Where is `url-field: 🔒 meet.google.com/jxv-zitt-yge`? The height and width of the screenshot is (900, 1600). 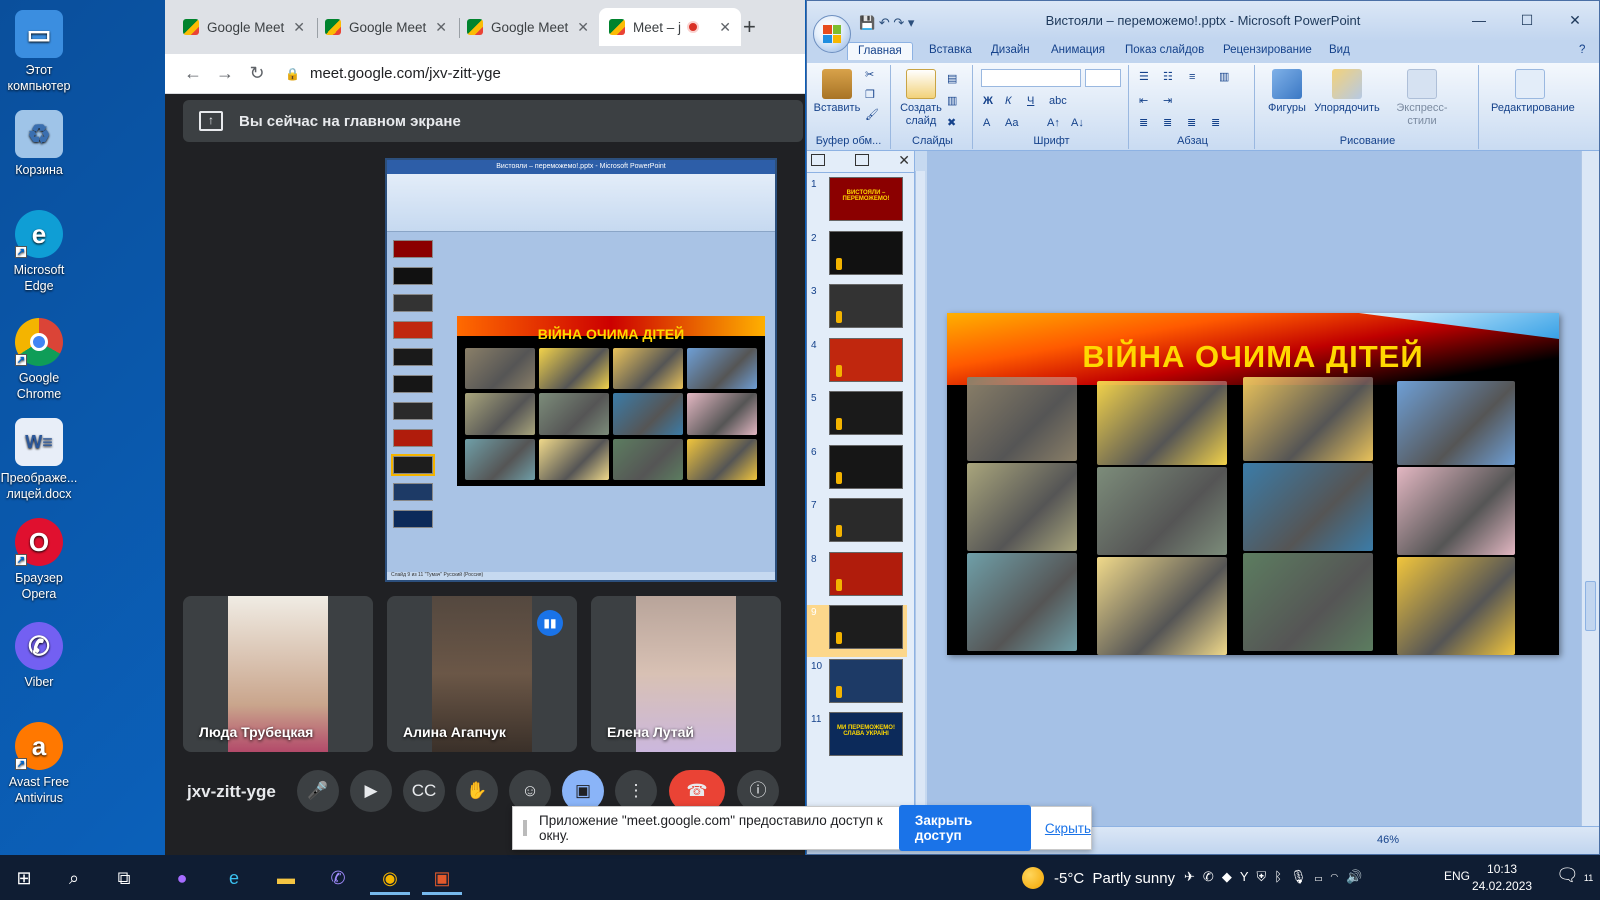
url-field: 🔒 meet.google.com/jxv-zitt-yge is located at coordinates (393, 73).